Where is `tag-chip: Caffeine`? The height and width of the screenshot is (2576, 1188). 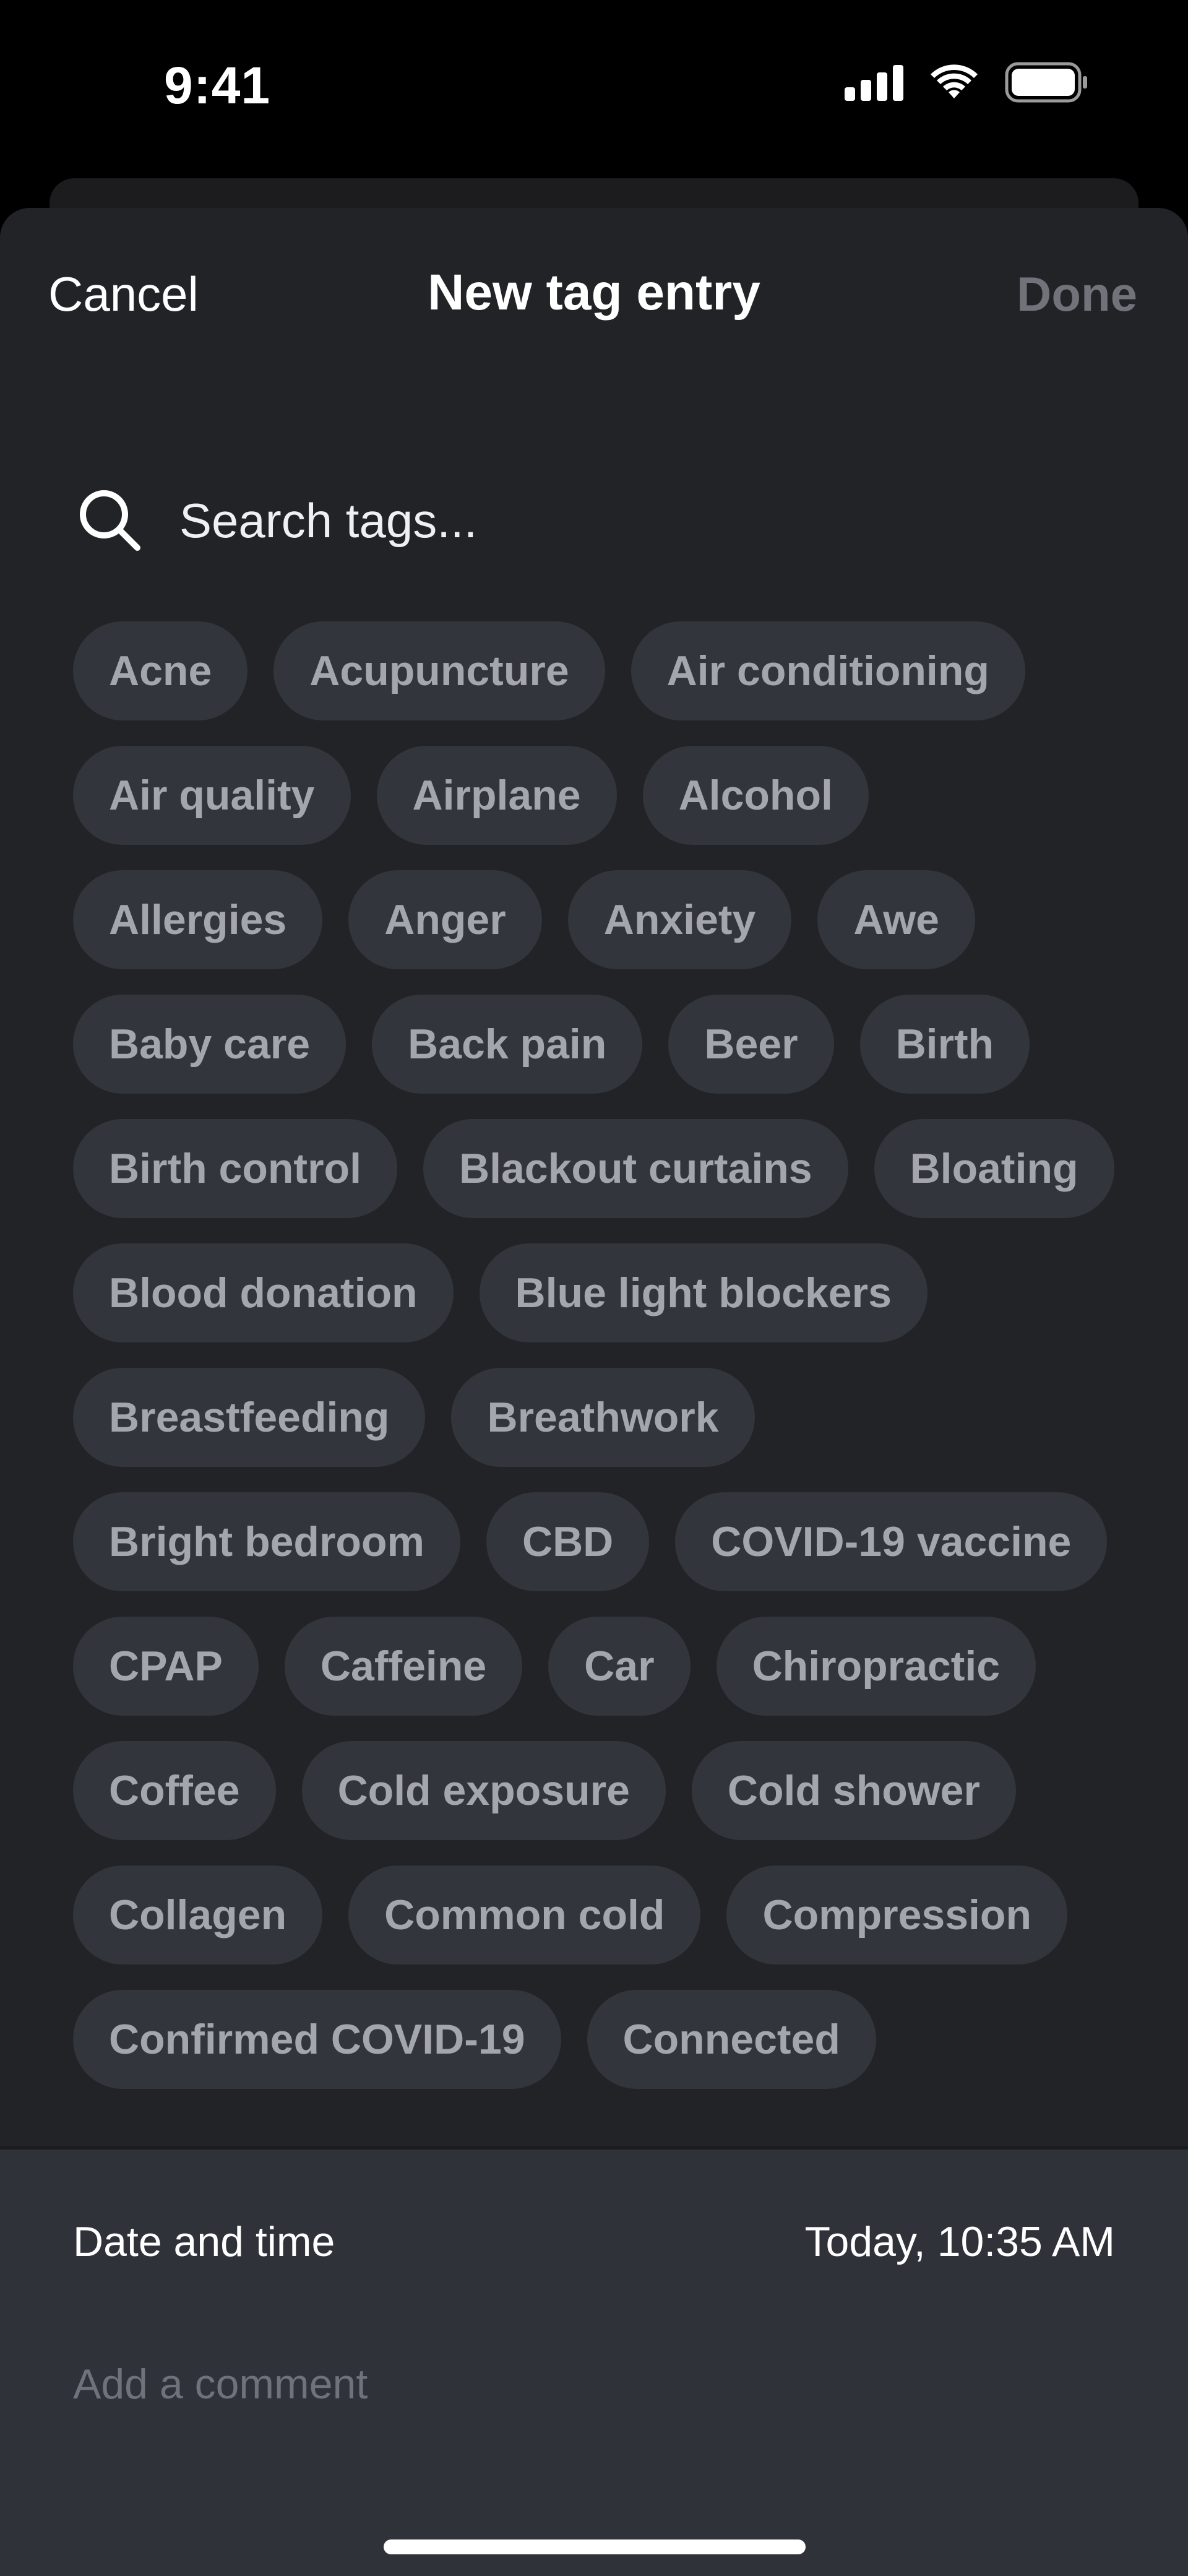 tag-chip: Caffeine is located at coordinates (403, 1666).